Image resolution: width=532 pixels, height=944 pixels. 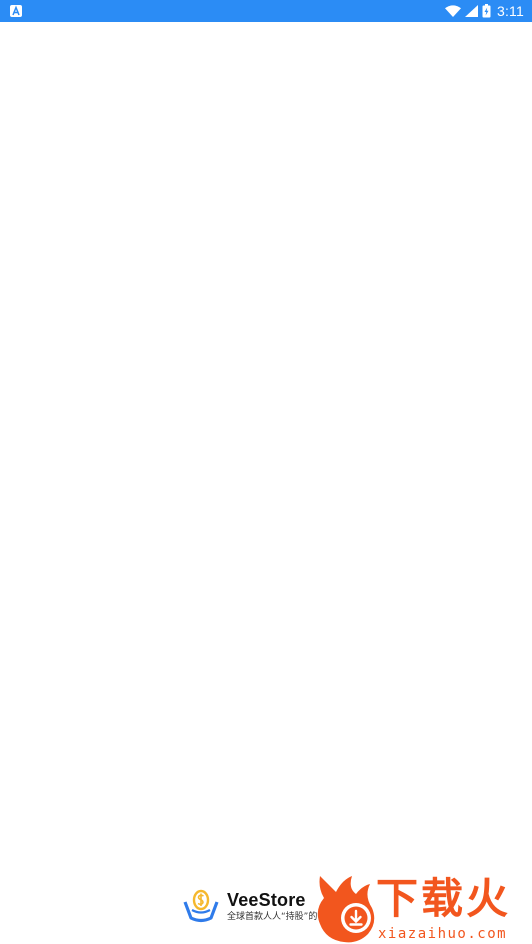 I want to click on app-name: VeeStore, so click(x=266, y=899).